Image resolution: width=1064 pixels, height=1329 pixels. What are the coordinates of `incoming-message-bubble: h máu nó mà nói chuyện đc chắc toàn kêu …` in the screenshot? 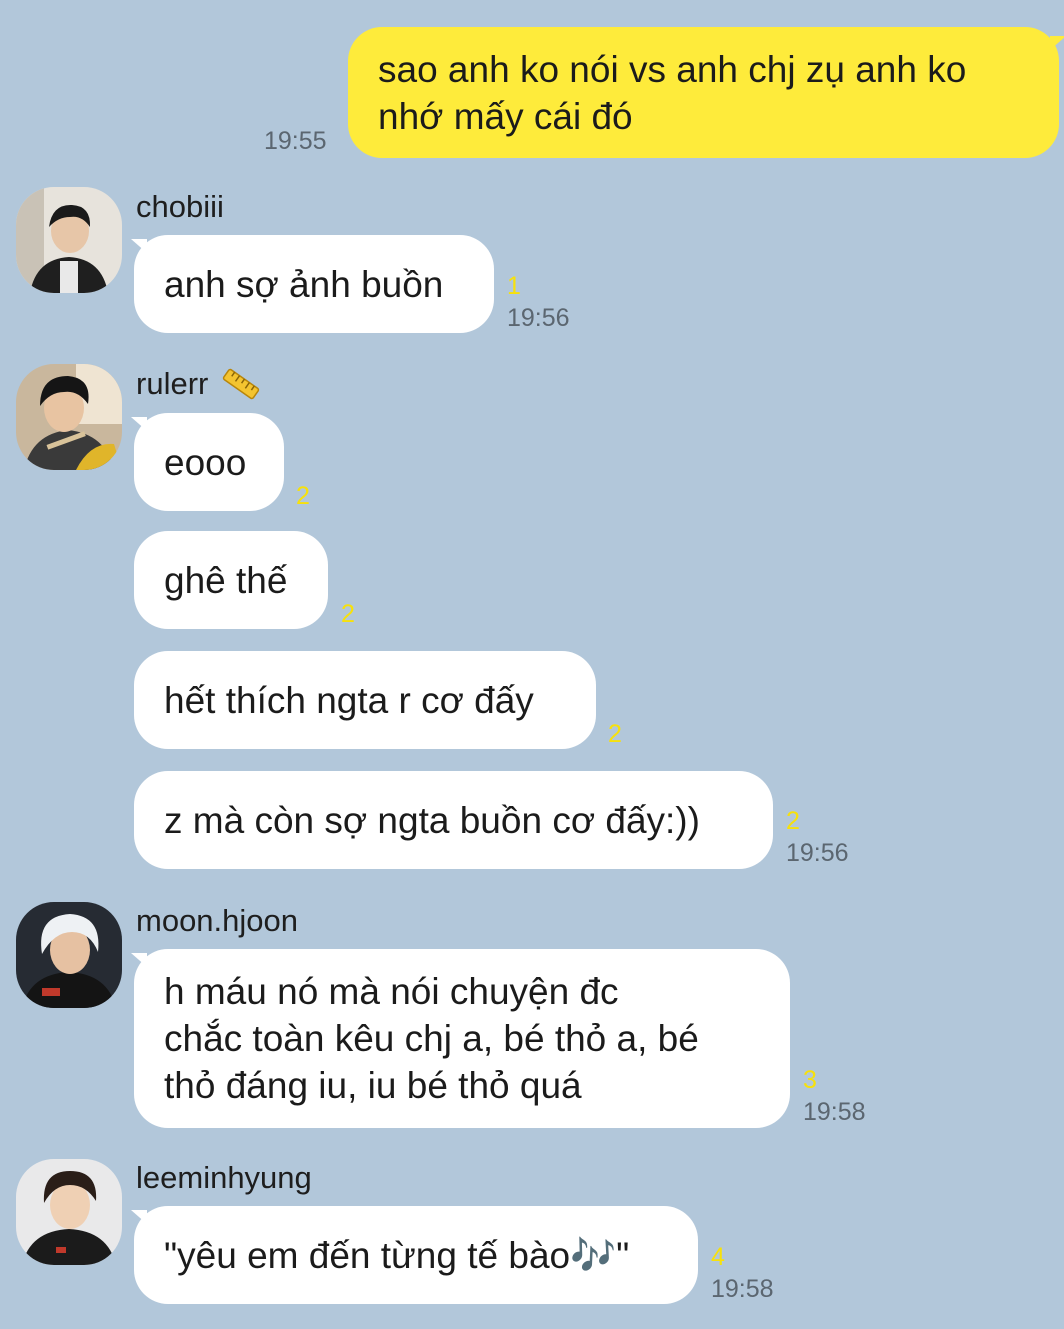 It's located at (462, 1038).